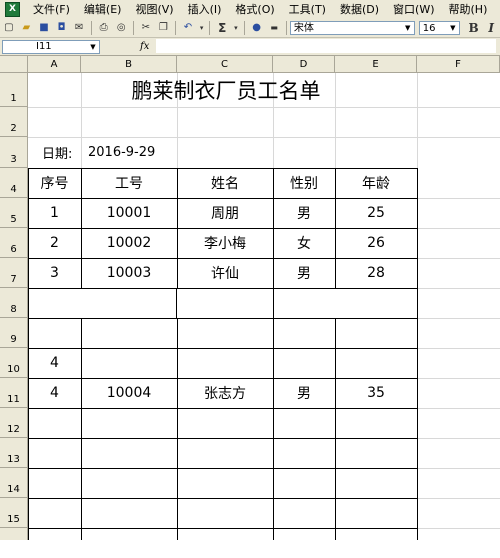 Image resolution: width=500 pixels, height=558 pixels. What do you see at coordinates (376, 393) in the screenshot?
I see `cell-age: 35` at bounding box center [376, 393].